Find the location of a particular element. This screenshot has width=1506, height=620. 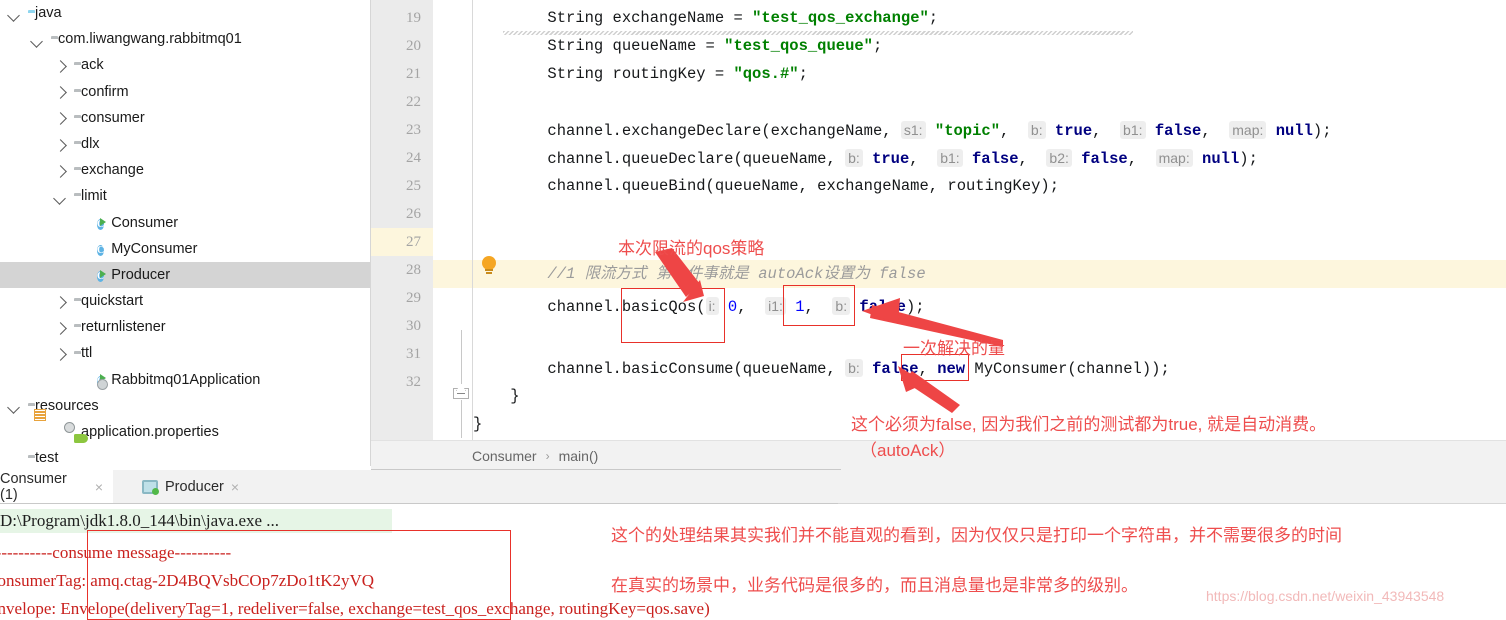

tree-item-dlx: dlx is located at coordinates (185, 144).